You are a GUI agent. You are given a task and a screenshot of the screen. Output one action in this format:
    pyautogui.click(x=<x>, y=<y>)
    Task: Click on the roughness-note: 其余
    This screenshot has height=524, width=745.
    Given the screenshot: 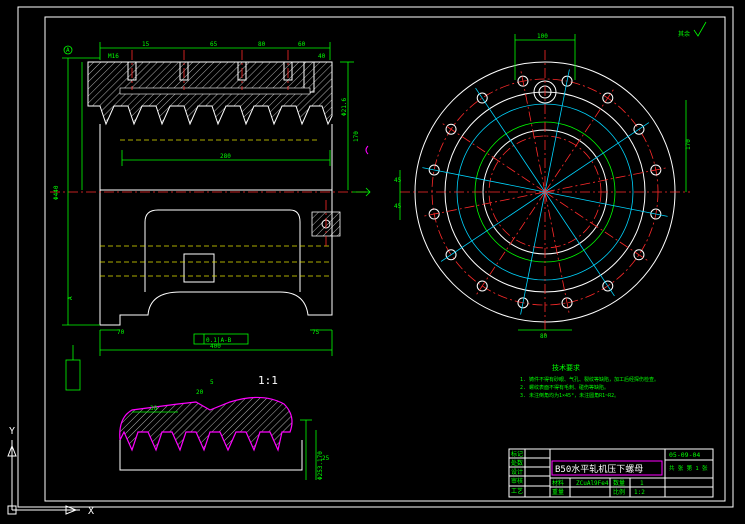 What is the action you would take?
    pyautogui.click(x=684, y=34)
    